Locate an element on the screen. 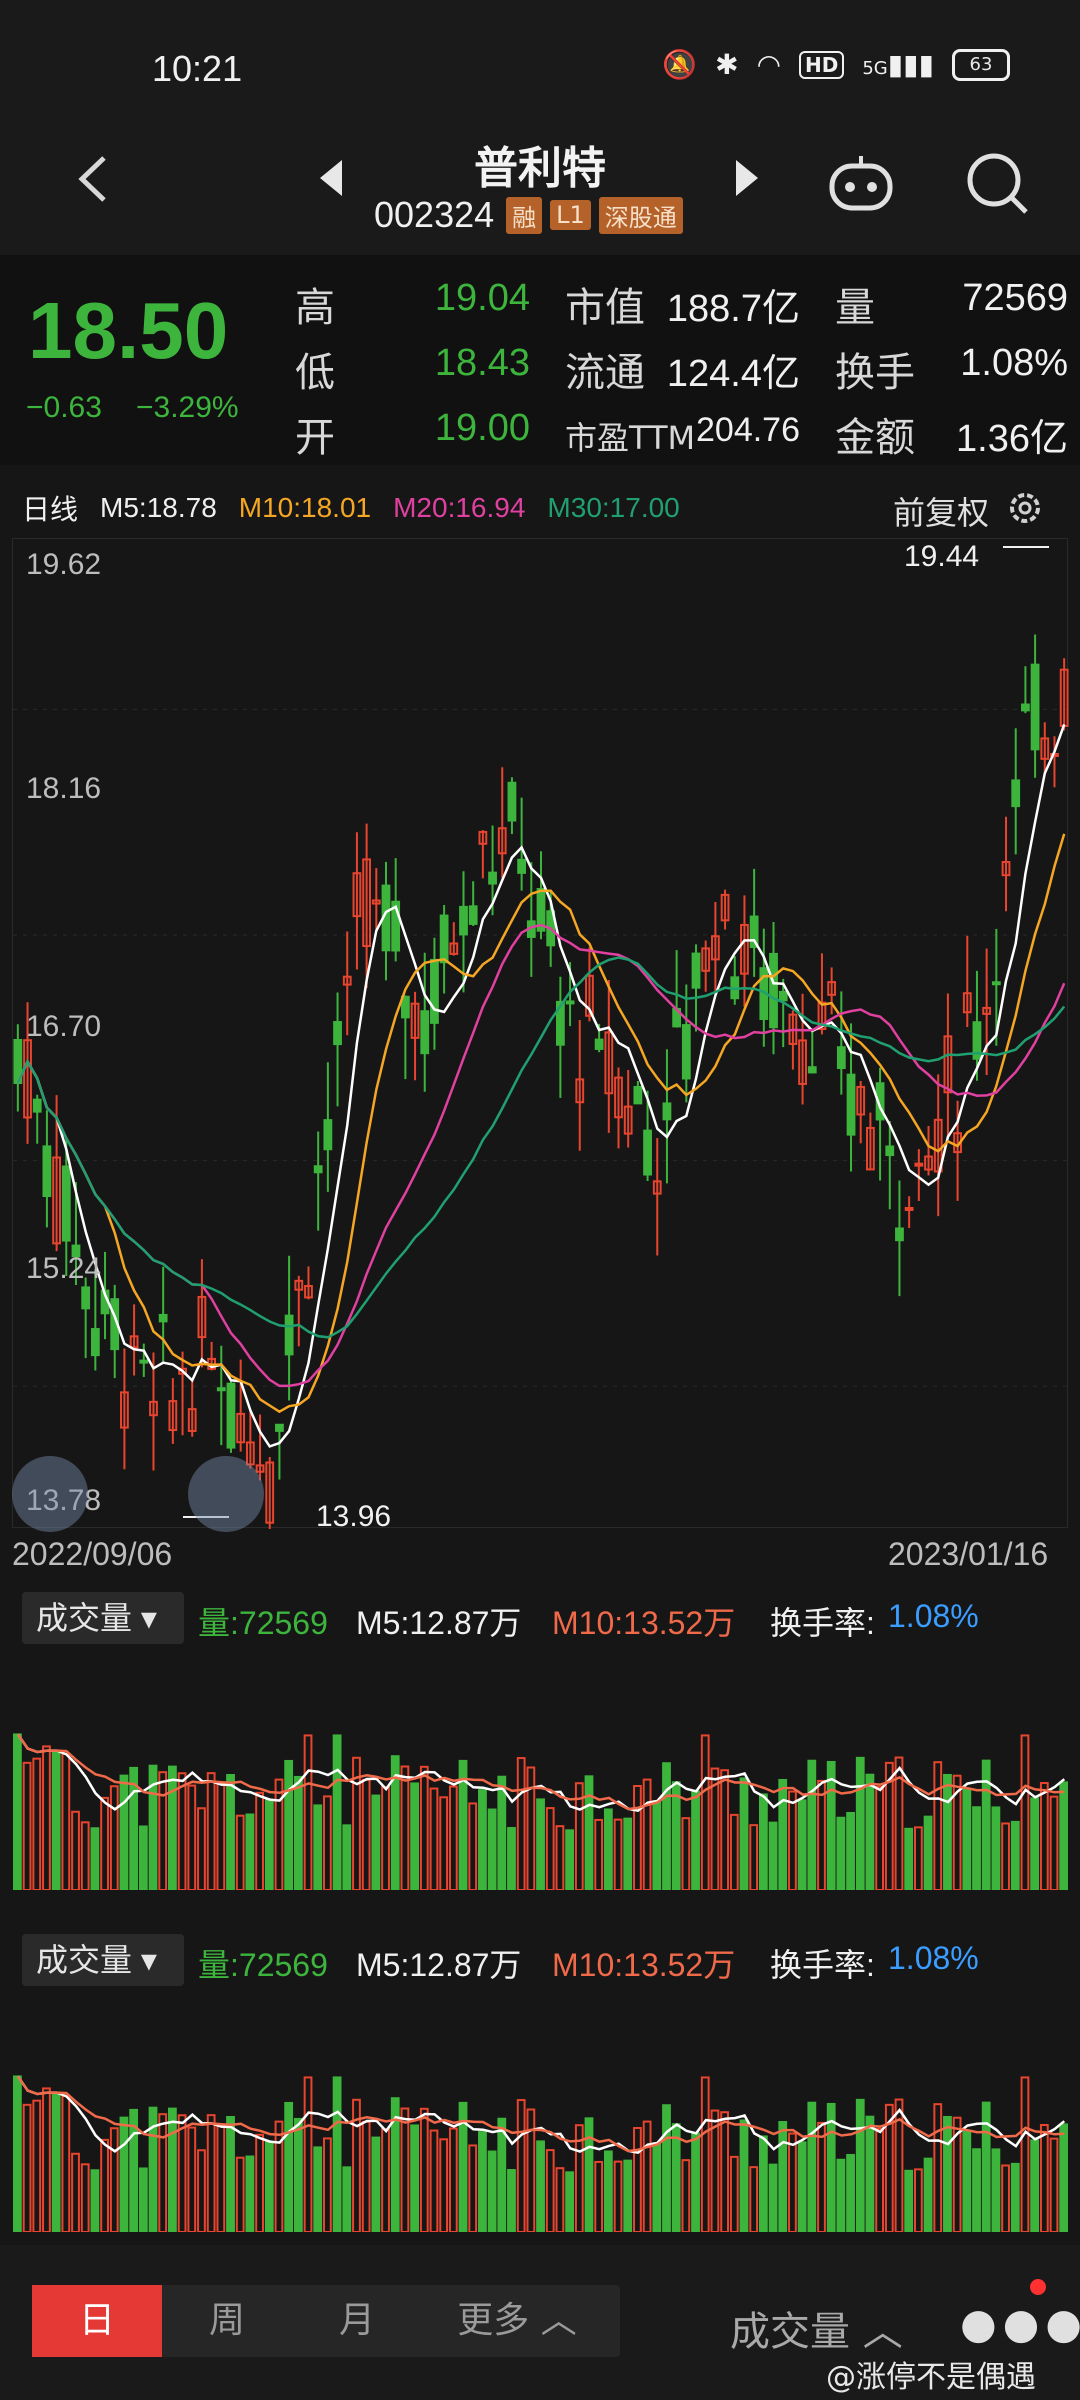 The height and width of the screenshot is (2400, 1080). tab-month: 月 is located at coordinates (357, 2321).